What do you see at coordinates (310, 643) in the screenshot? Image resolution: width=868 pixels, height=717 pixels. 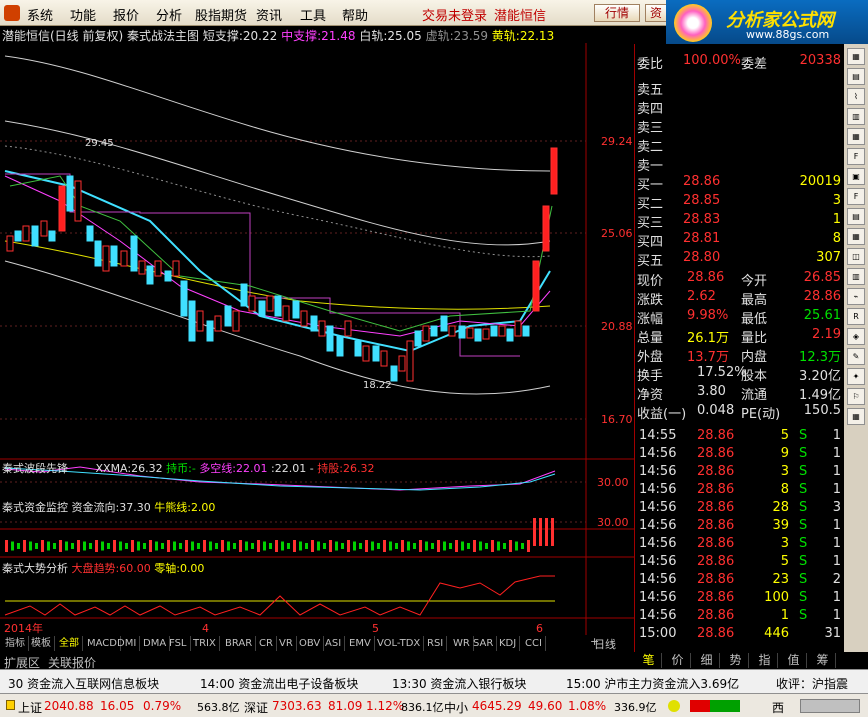 I see `tab-11: OBV` at bounding box center [310, 643].